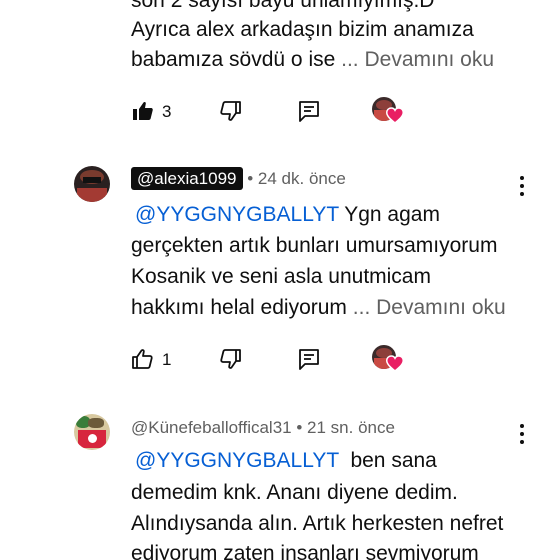  What do you see at coordinates (345, 427) in the screenshot?
I see `comment-time: • 21 sn. önce` at bounding box center [345, 427].